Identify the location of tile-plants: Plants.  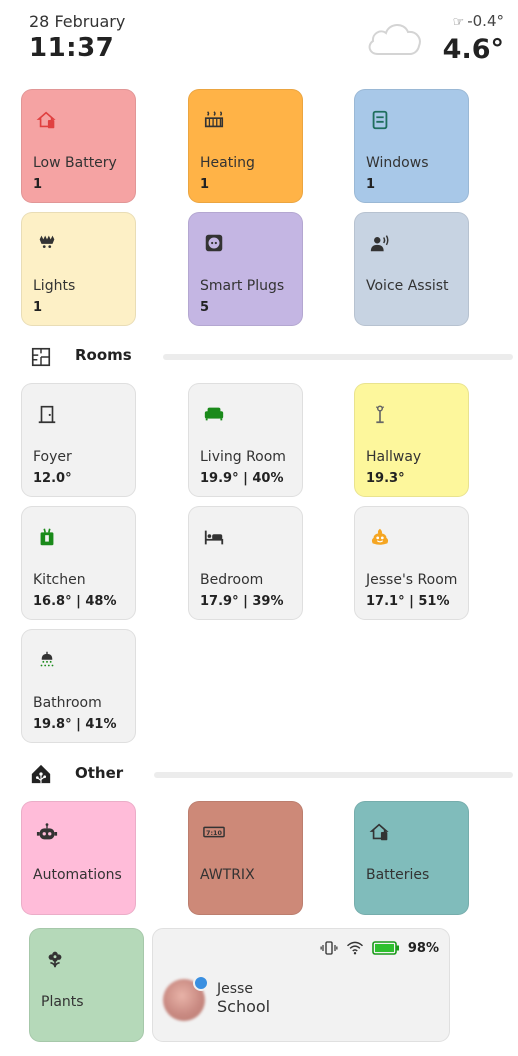
(86, 985).